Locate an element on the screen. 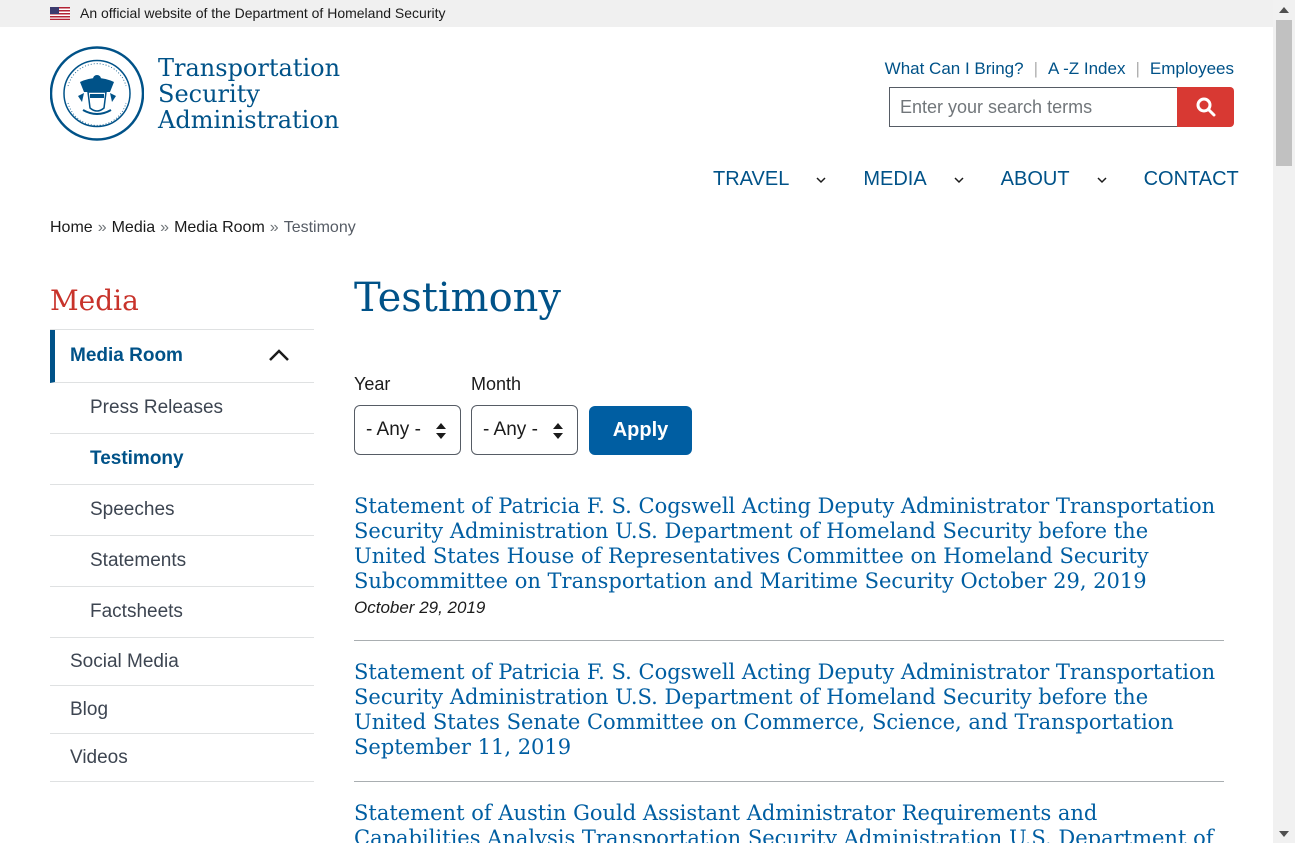 The image size is (1295, 843). nav-media-label: MEDIA is located at coordinates (895, 179).